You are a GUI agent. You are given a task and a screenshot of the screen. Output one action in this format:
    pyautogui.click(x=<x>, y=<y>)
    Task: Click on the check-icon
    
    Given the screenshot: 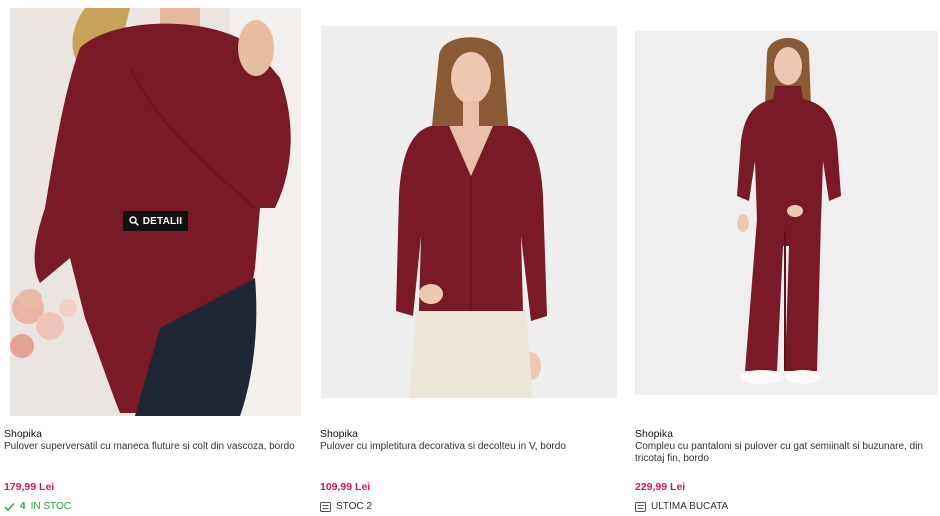 What is the action you would take?
    pyautogui.click(x=9, y=506)
    